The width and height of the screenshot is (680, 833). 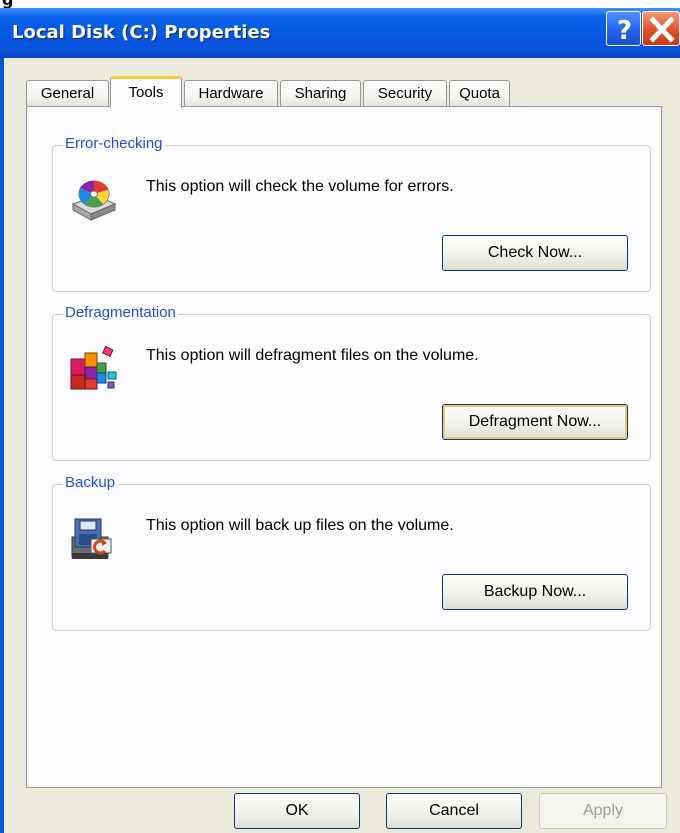 I want to click on close-icon, so click(x=662, y=29).